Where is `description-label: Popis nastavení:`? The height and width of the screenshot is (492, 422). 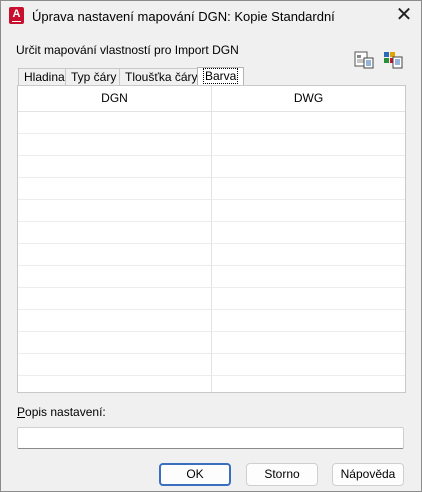
description-label: Popis nastavení: is located at coordinates (61, 412).